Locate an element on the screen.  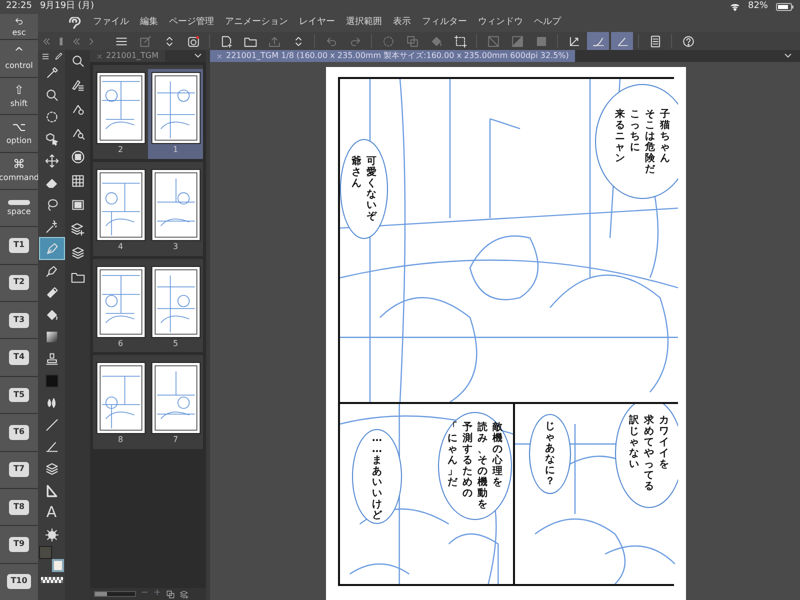
grid-icon is located at coordinates (77, 181).